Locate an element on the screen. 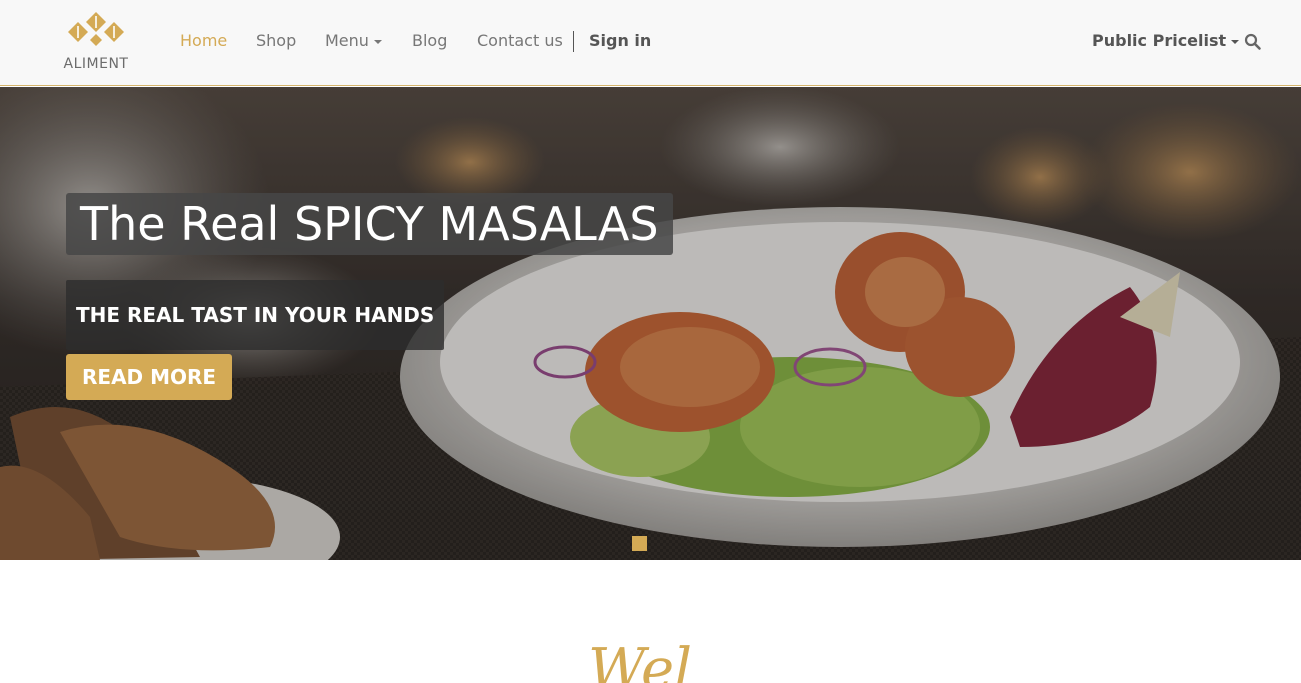 The height and width of the screenshot is (683, 1301). carousel-indicator-active is located at coordinates (639, 543).